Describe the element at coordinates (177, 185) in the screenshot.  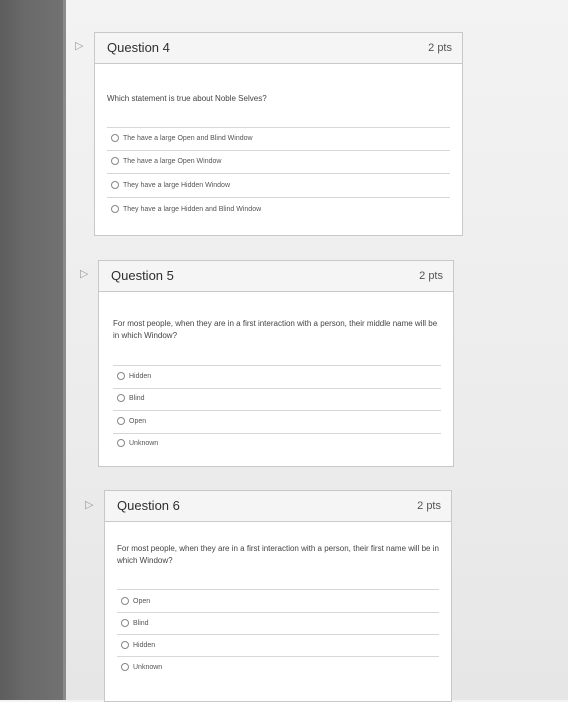
I see `answer-label: They have a large Hidden Window` at that location.